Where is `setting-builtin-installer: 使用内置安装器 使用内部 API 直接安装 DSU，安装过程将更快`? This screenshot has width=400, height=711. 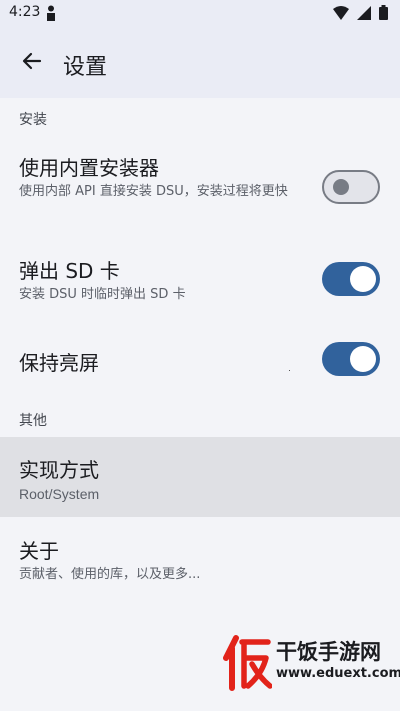 setting-builtin-installer: 使用内置安装器 使用内部 API 直接安装 DSU，安装过程将更快 is located at coordinates (200, 186).